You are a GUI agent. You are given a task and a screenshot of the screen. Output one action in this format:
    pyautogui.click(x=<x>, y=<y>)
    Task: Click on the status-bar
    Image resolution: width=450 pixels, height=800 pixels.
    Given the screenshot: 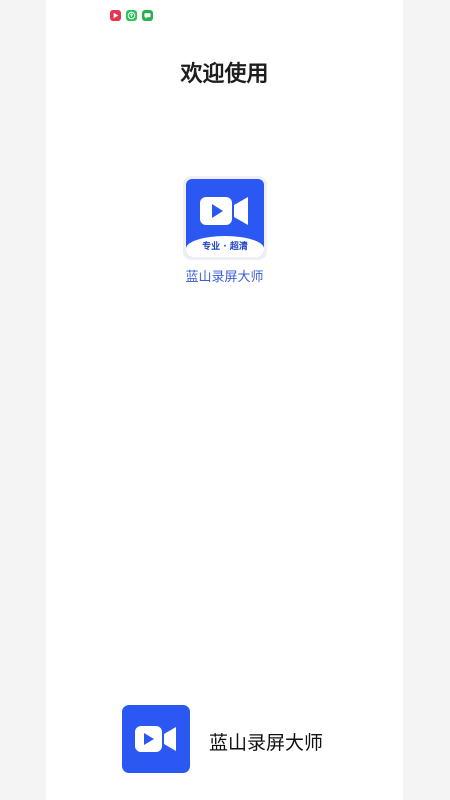 What is the action you would take?
    pyautogui.click(x=131, y=15)
    